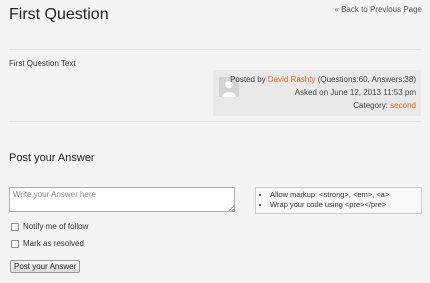 The width and height of the screenshot is (430, 283). I want to click on markup-help-item: Allow markup: <strong>, <em>, <a>, so click(345, 195).